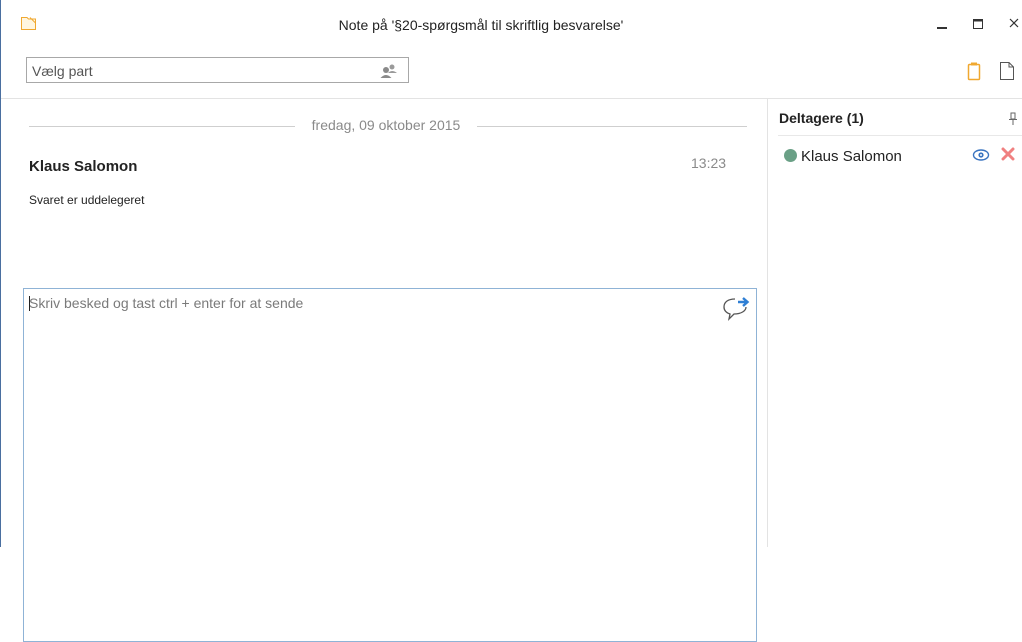 The width and height of the screenshot is (1022, 642). I want to click on message-author: Klaus Salomon, so click(83, 166).